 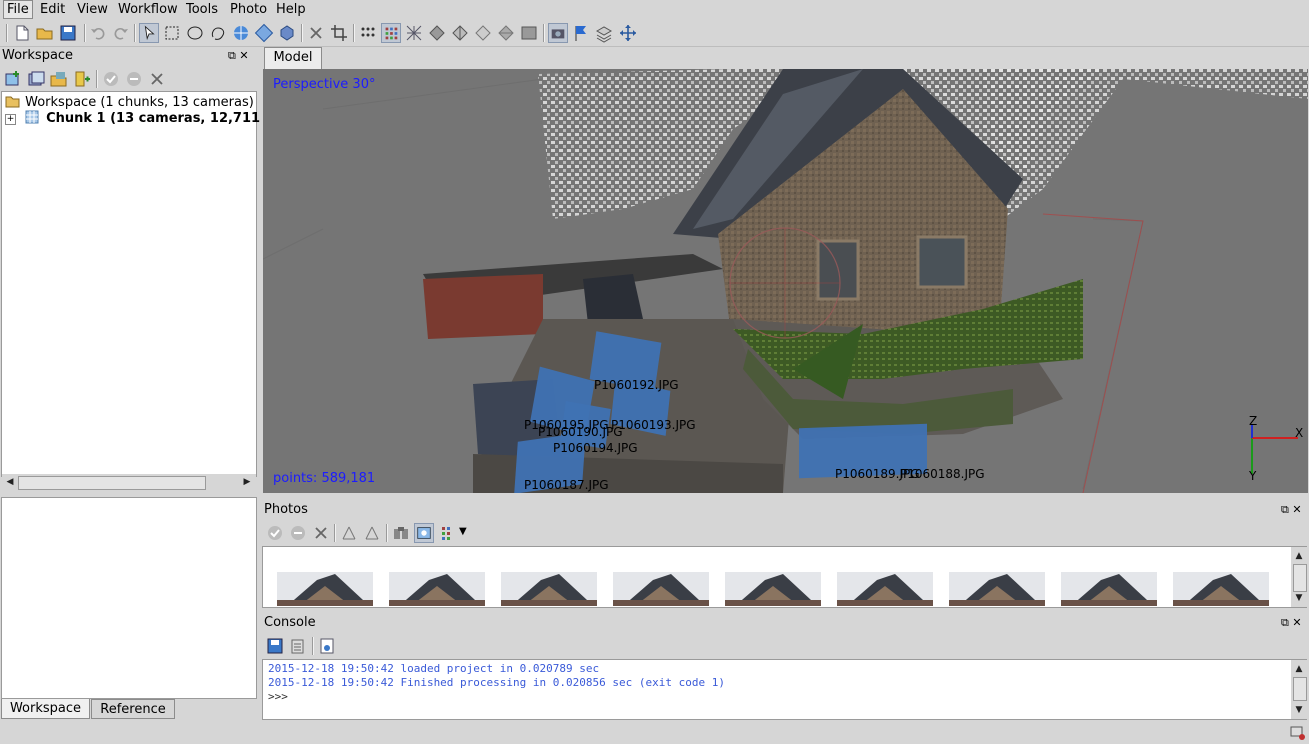 I want to click on show-cameras-icon, so click(x=558, y=33).